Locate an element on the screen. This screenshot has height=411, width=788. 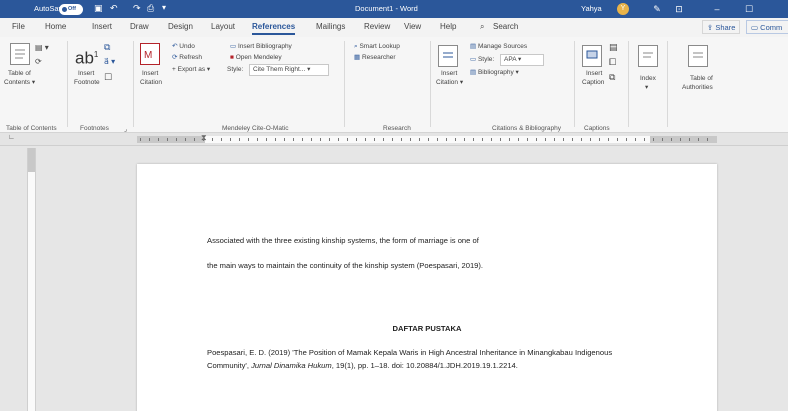
citation-insert-label-2: Citation ▾ is located at coordinates (449, 83).